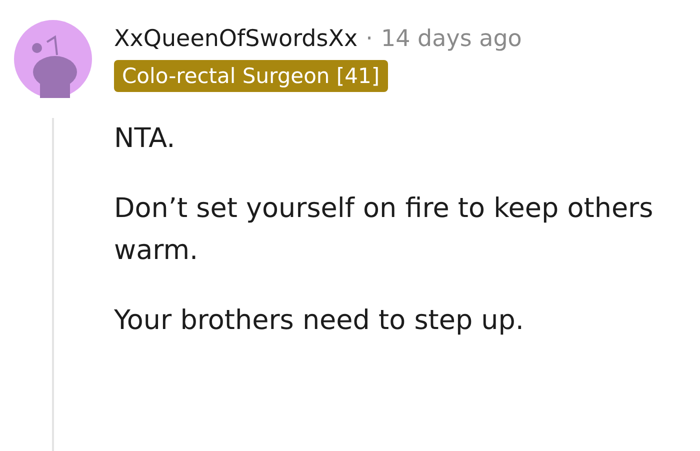 This screenshot has width=700, height=451. Describe the element at coordinates (53, 59) in the screenshot. I see `avatar-icon` at that location.